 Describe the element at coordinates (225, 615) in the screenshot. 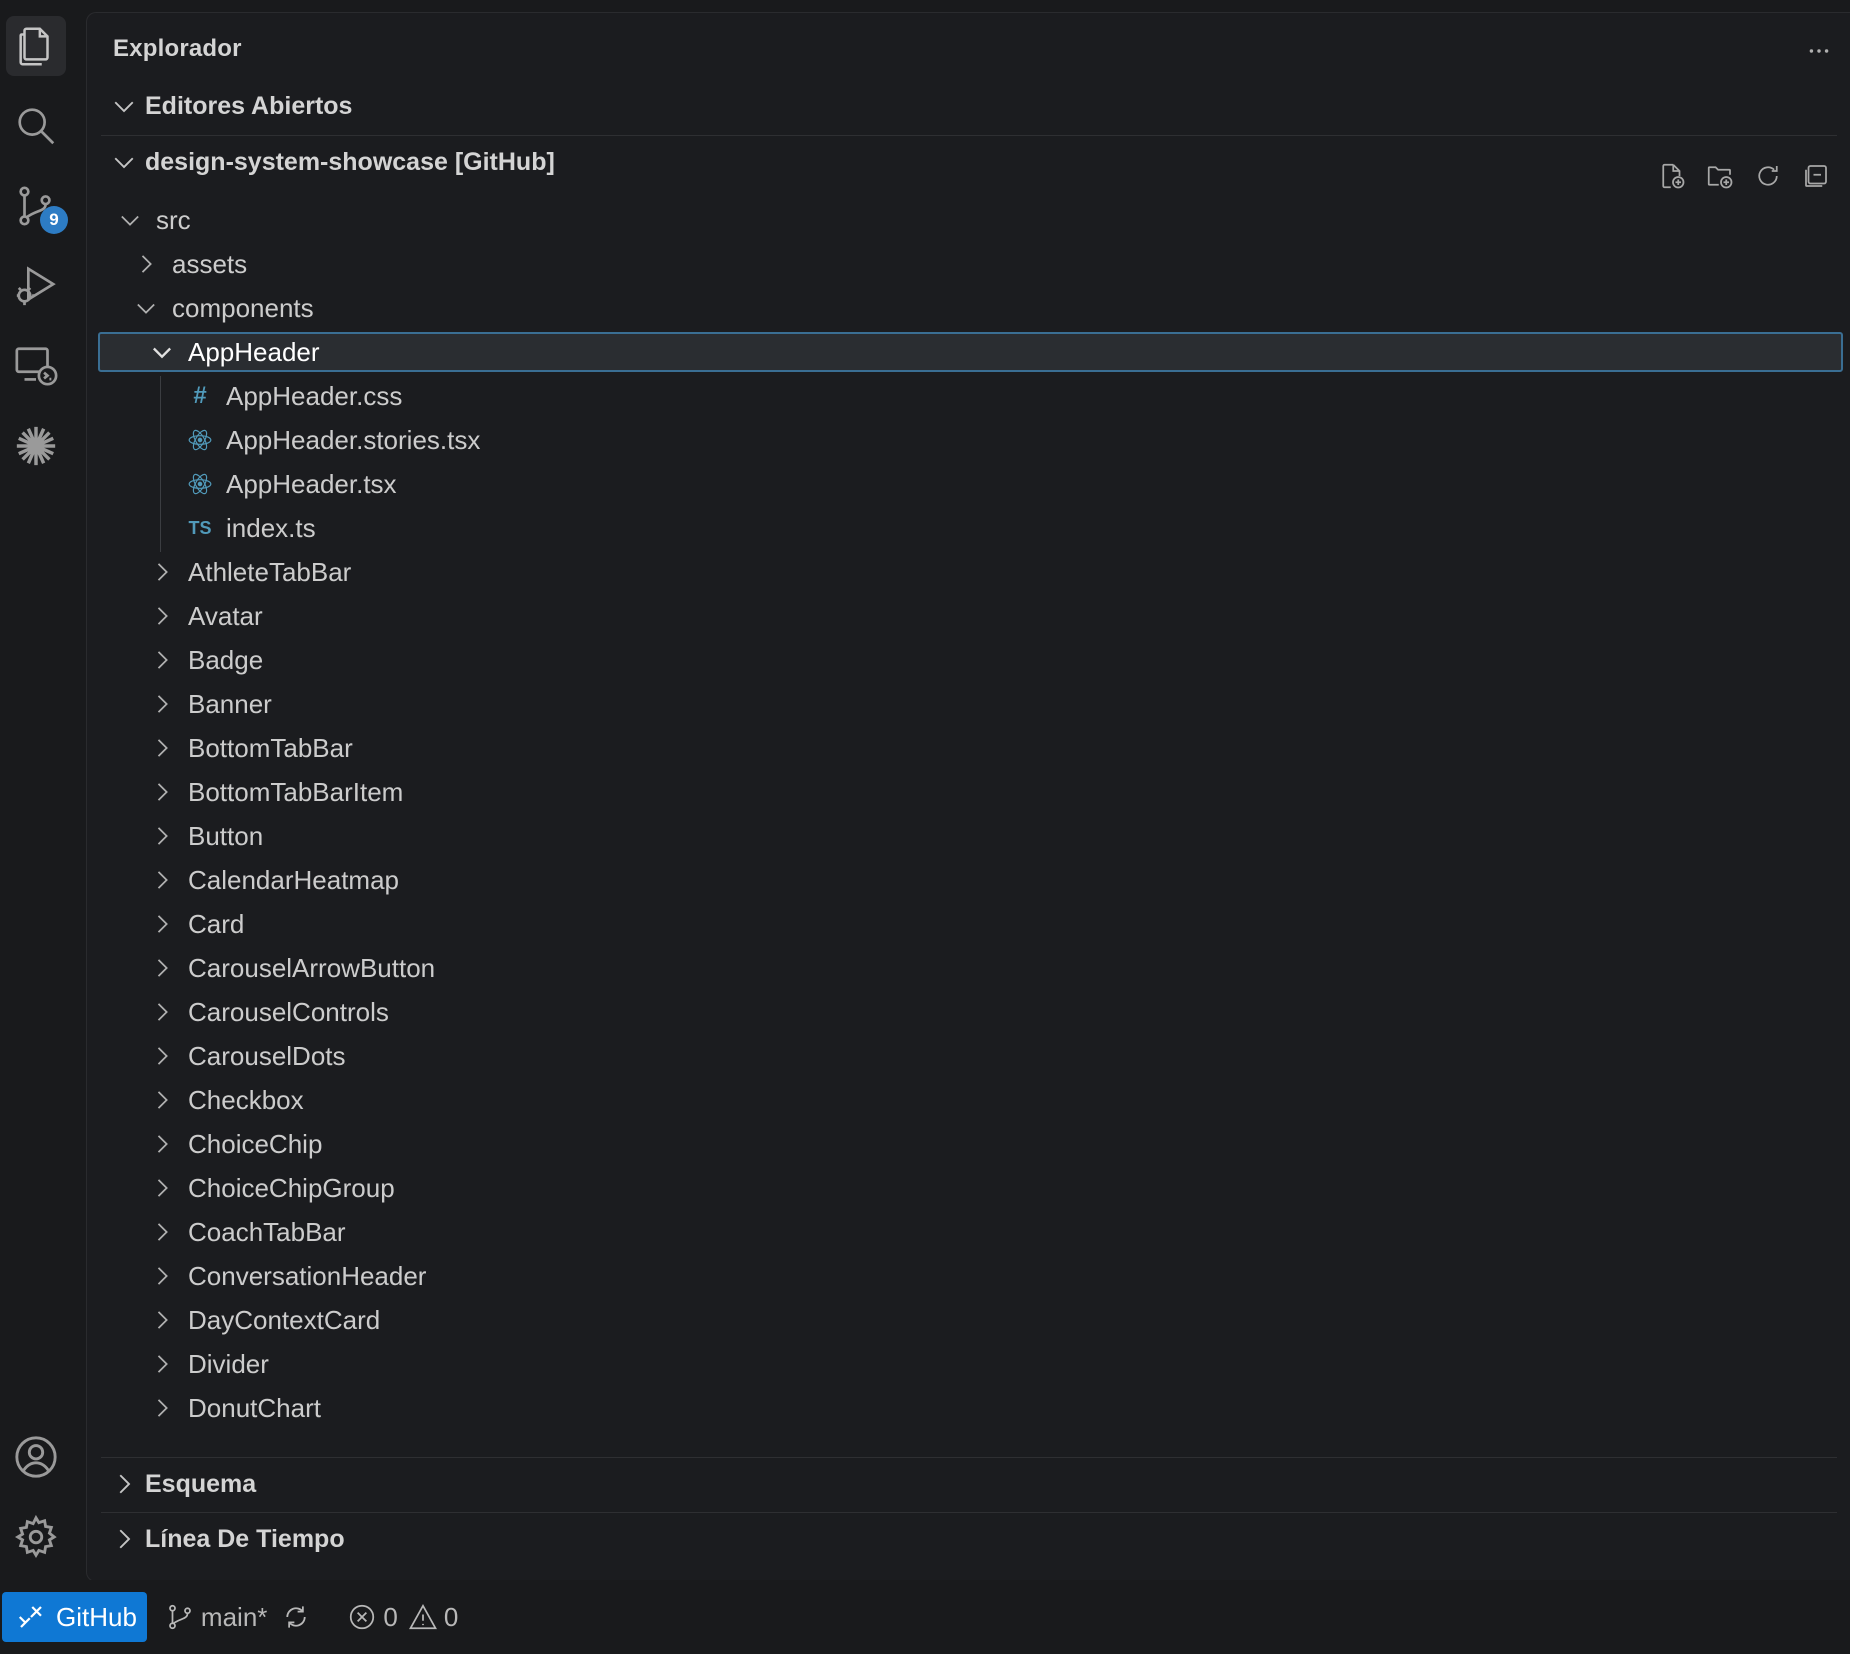

I see `tree-item-label: Avatar` at that location.